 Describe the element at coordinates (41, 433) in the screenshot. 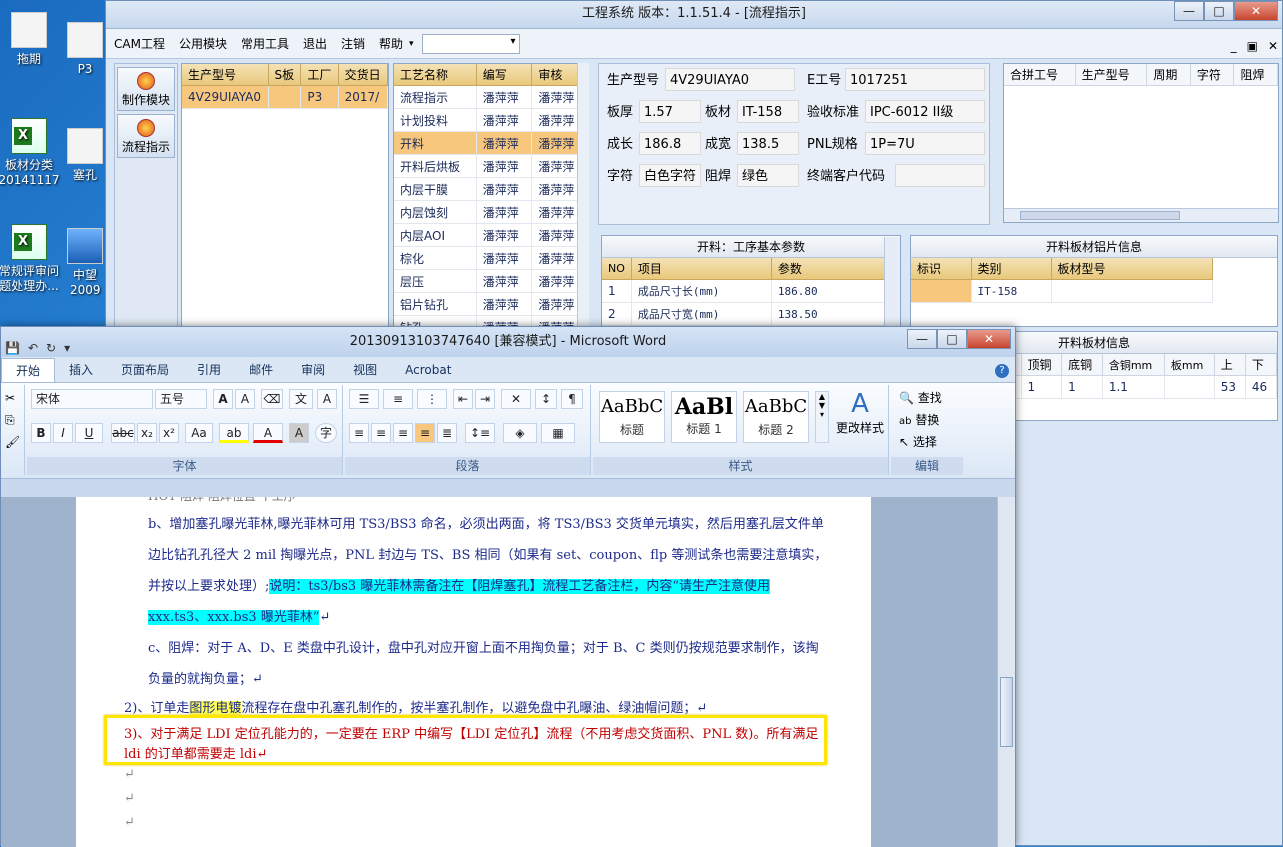

I see `bold-icon: B` at that location.